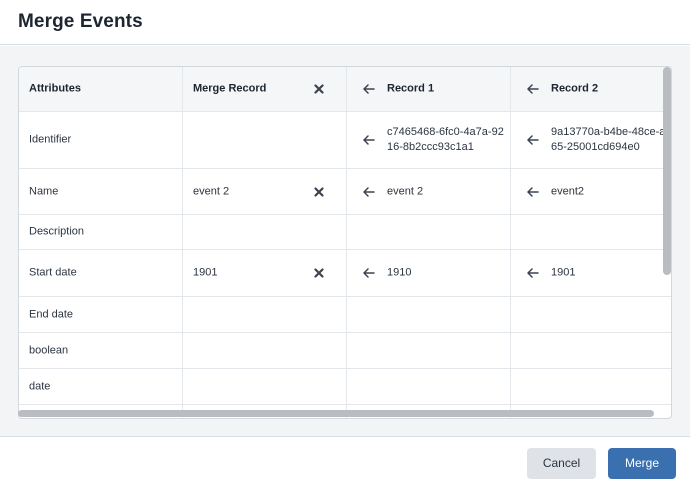  I want to click on attribute-cell: Identifier, so click(101, 140).